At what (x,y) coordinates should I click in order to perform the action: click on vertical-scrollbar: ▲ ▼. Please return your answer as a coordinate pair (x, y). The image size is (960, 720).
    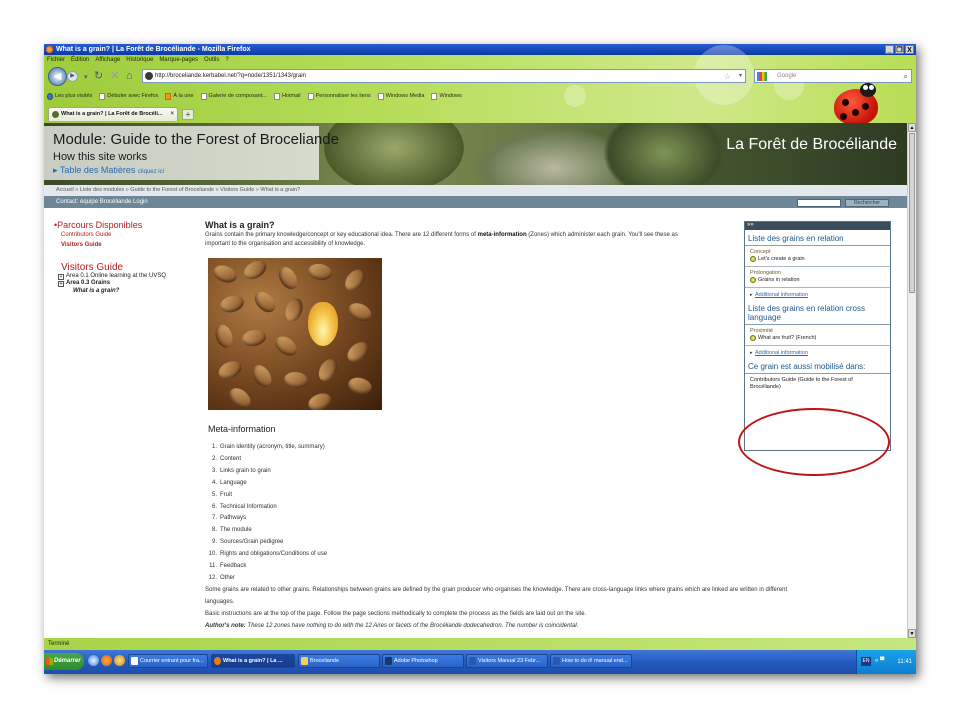
    Looking at the image, I should click on (911, 380).